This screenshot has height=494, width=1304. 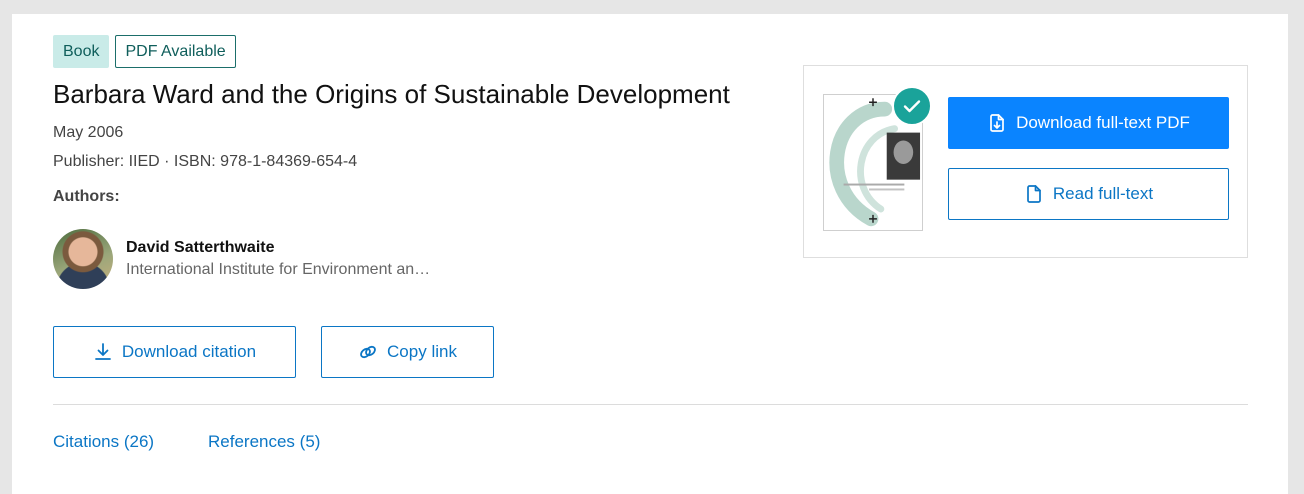 What do you see at coordinates (278, 248) in the screenshot?
I see `author-name: David Satterthwaite` at bounding box center [278, 248].